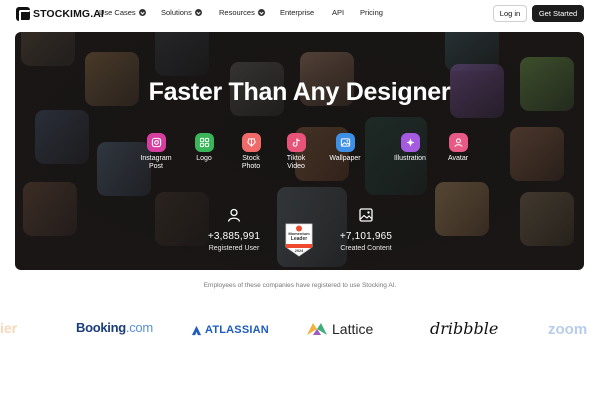 This screenshot has height=400, width=600. I want to click on menu-pricing-label: Pricing, so click(371, 12).